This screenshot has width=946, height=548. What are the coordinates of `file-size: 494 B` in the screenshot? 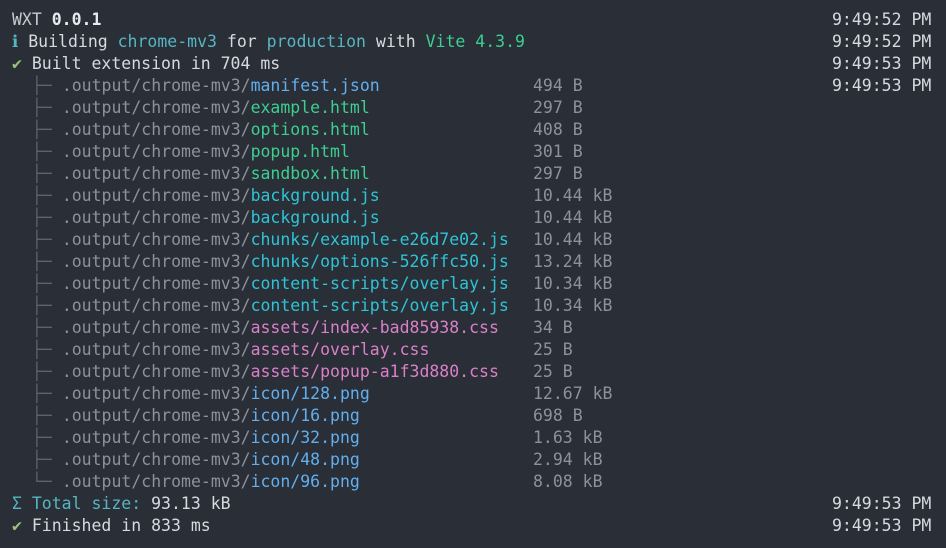 It's located at (558, 85).